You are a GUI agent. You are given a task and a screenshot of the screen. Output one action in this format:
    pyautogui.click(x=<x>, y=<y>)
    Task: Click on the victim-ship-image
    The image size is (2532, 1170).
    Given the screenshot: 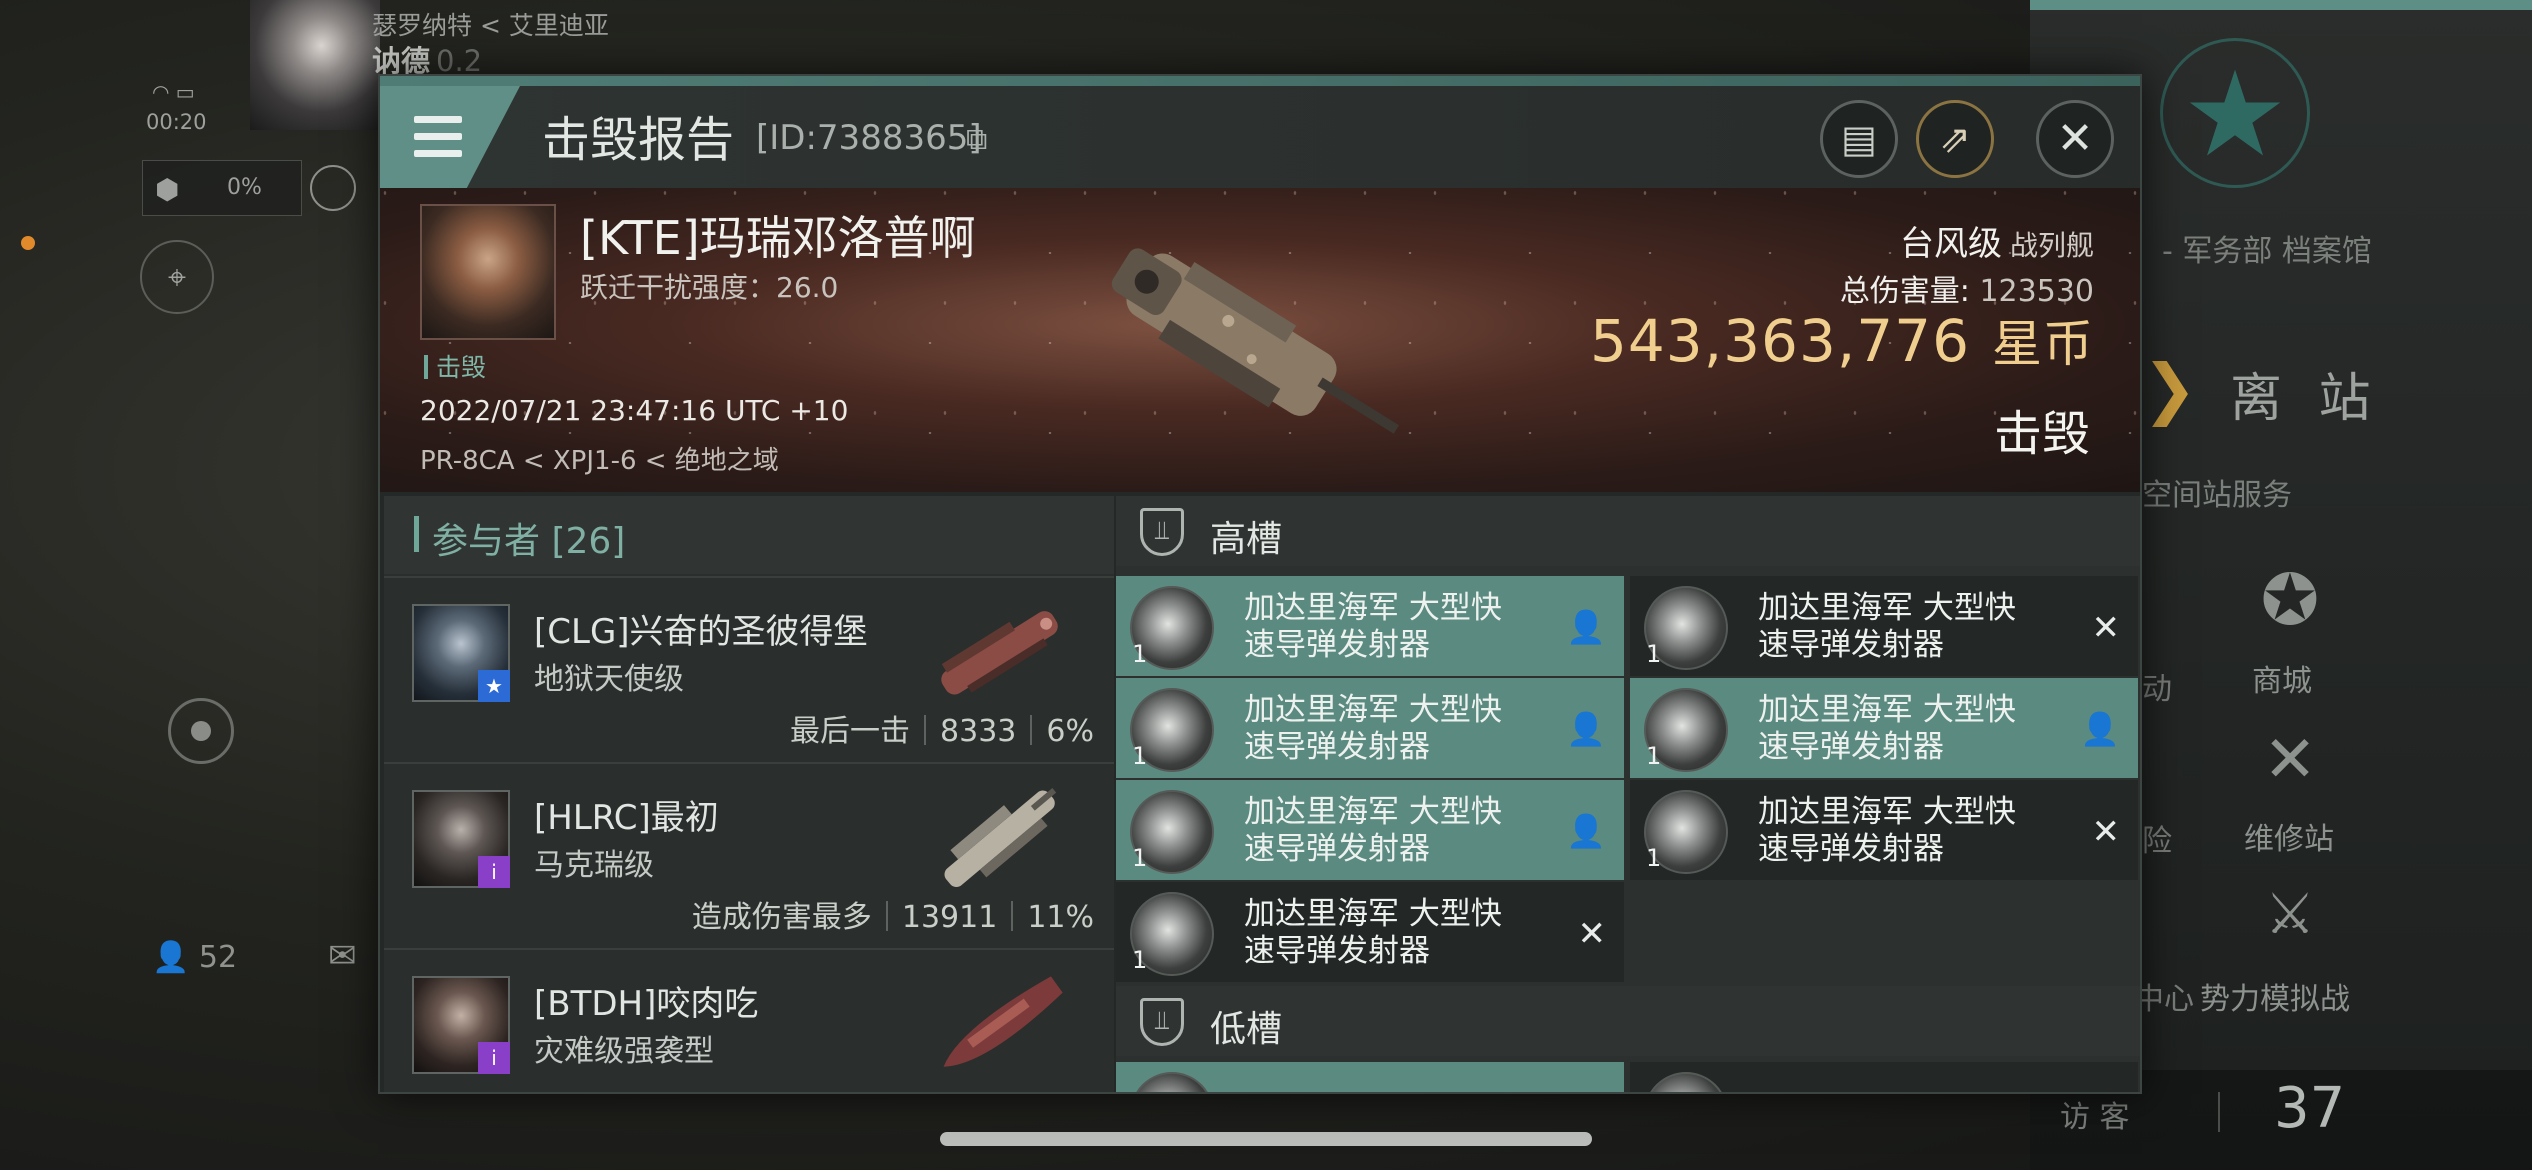 What is the action you would take?
    pyautogui.click(x=1240, y=340)
    